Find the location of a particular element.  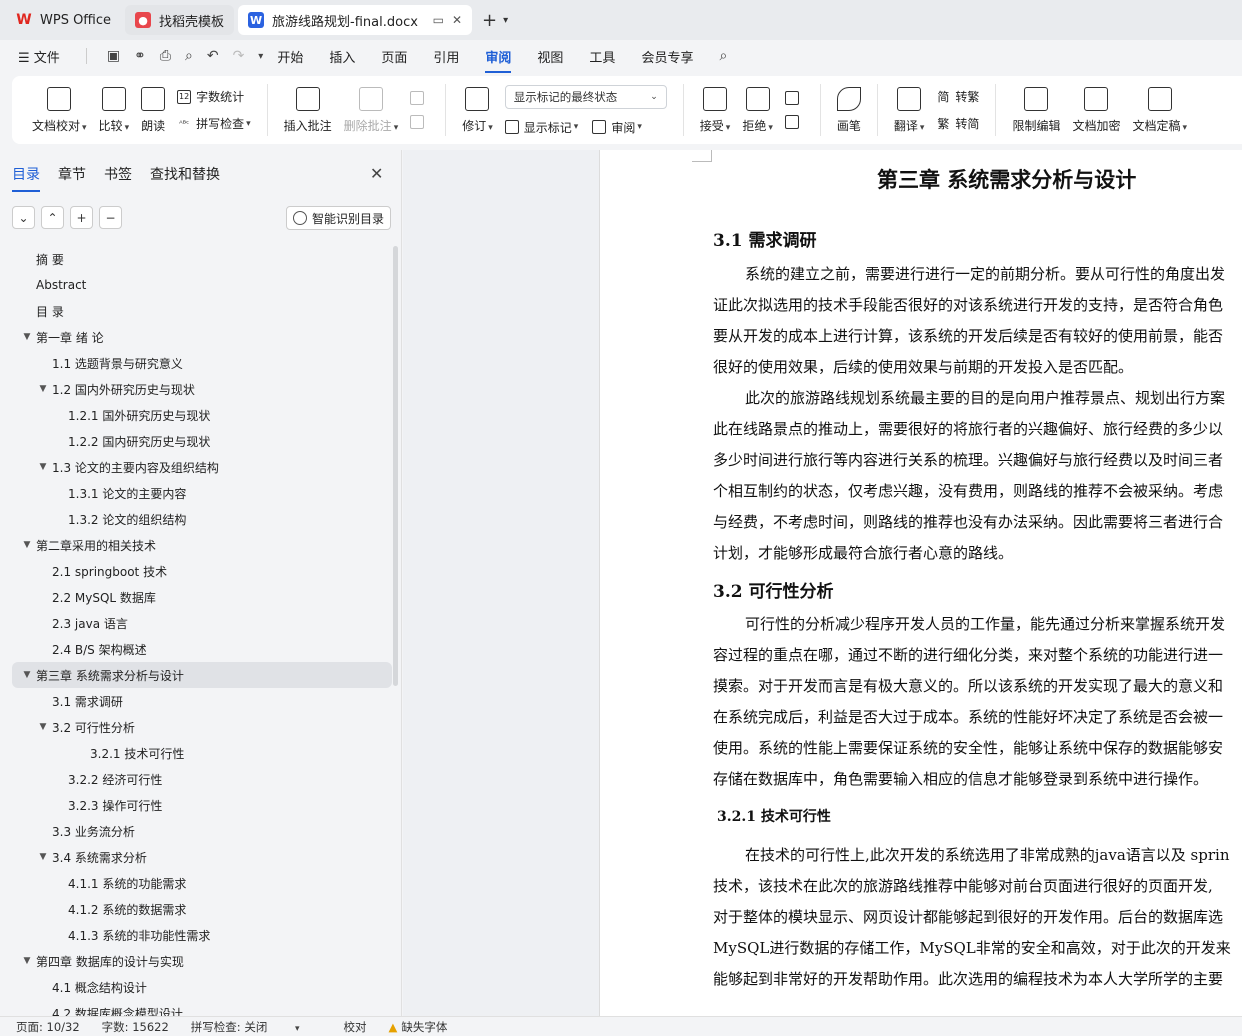

nav-tab-toc: 目录 is located at coordinates (26, 178).